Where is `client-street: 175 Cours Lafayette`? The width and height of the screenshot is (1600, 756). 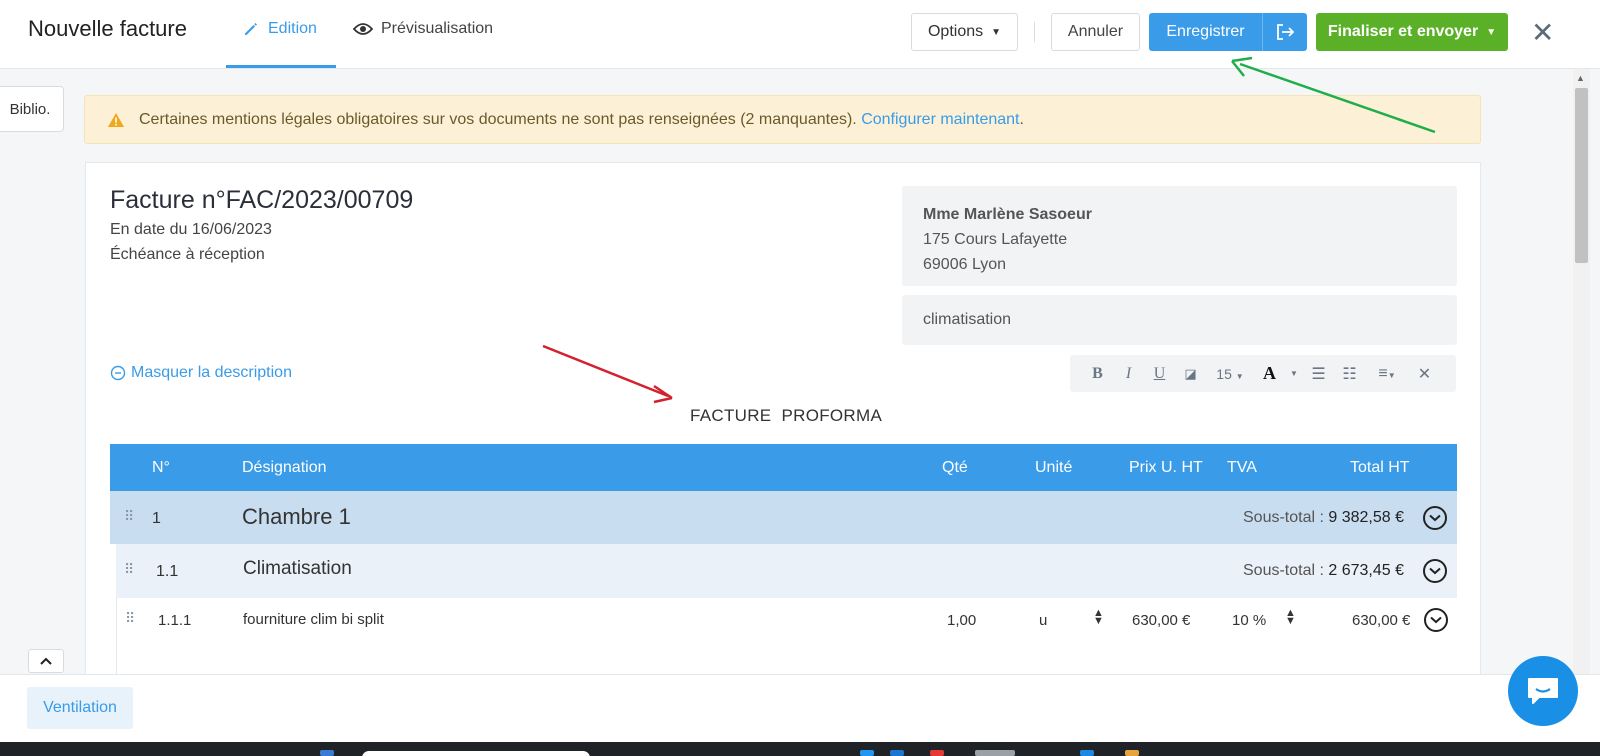
client-street: 175 Cours Lafayette is located at coordinates (995, 239).